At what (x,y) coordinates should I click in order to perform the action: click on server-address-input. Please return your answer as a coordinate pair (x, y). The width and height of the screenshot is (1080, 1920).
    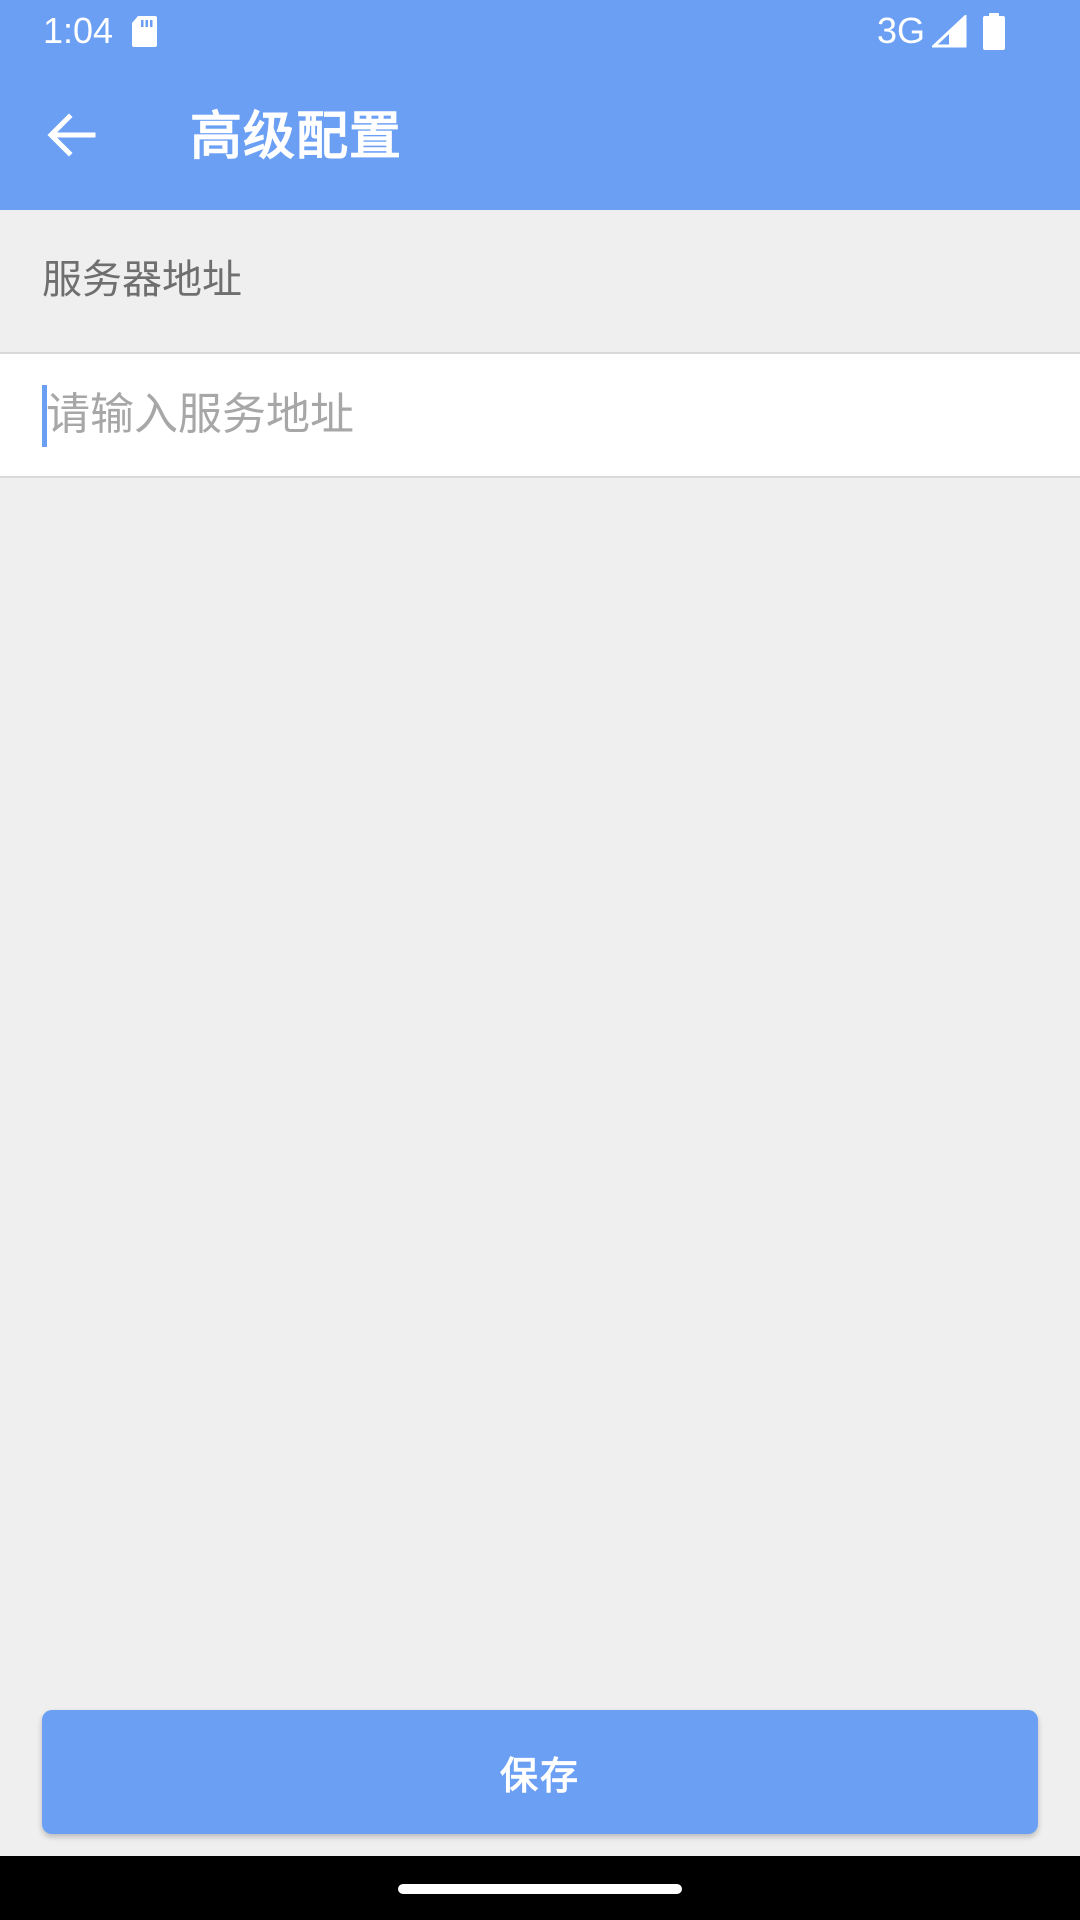
    Looking at the image, I should click on (539, 415).